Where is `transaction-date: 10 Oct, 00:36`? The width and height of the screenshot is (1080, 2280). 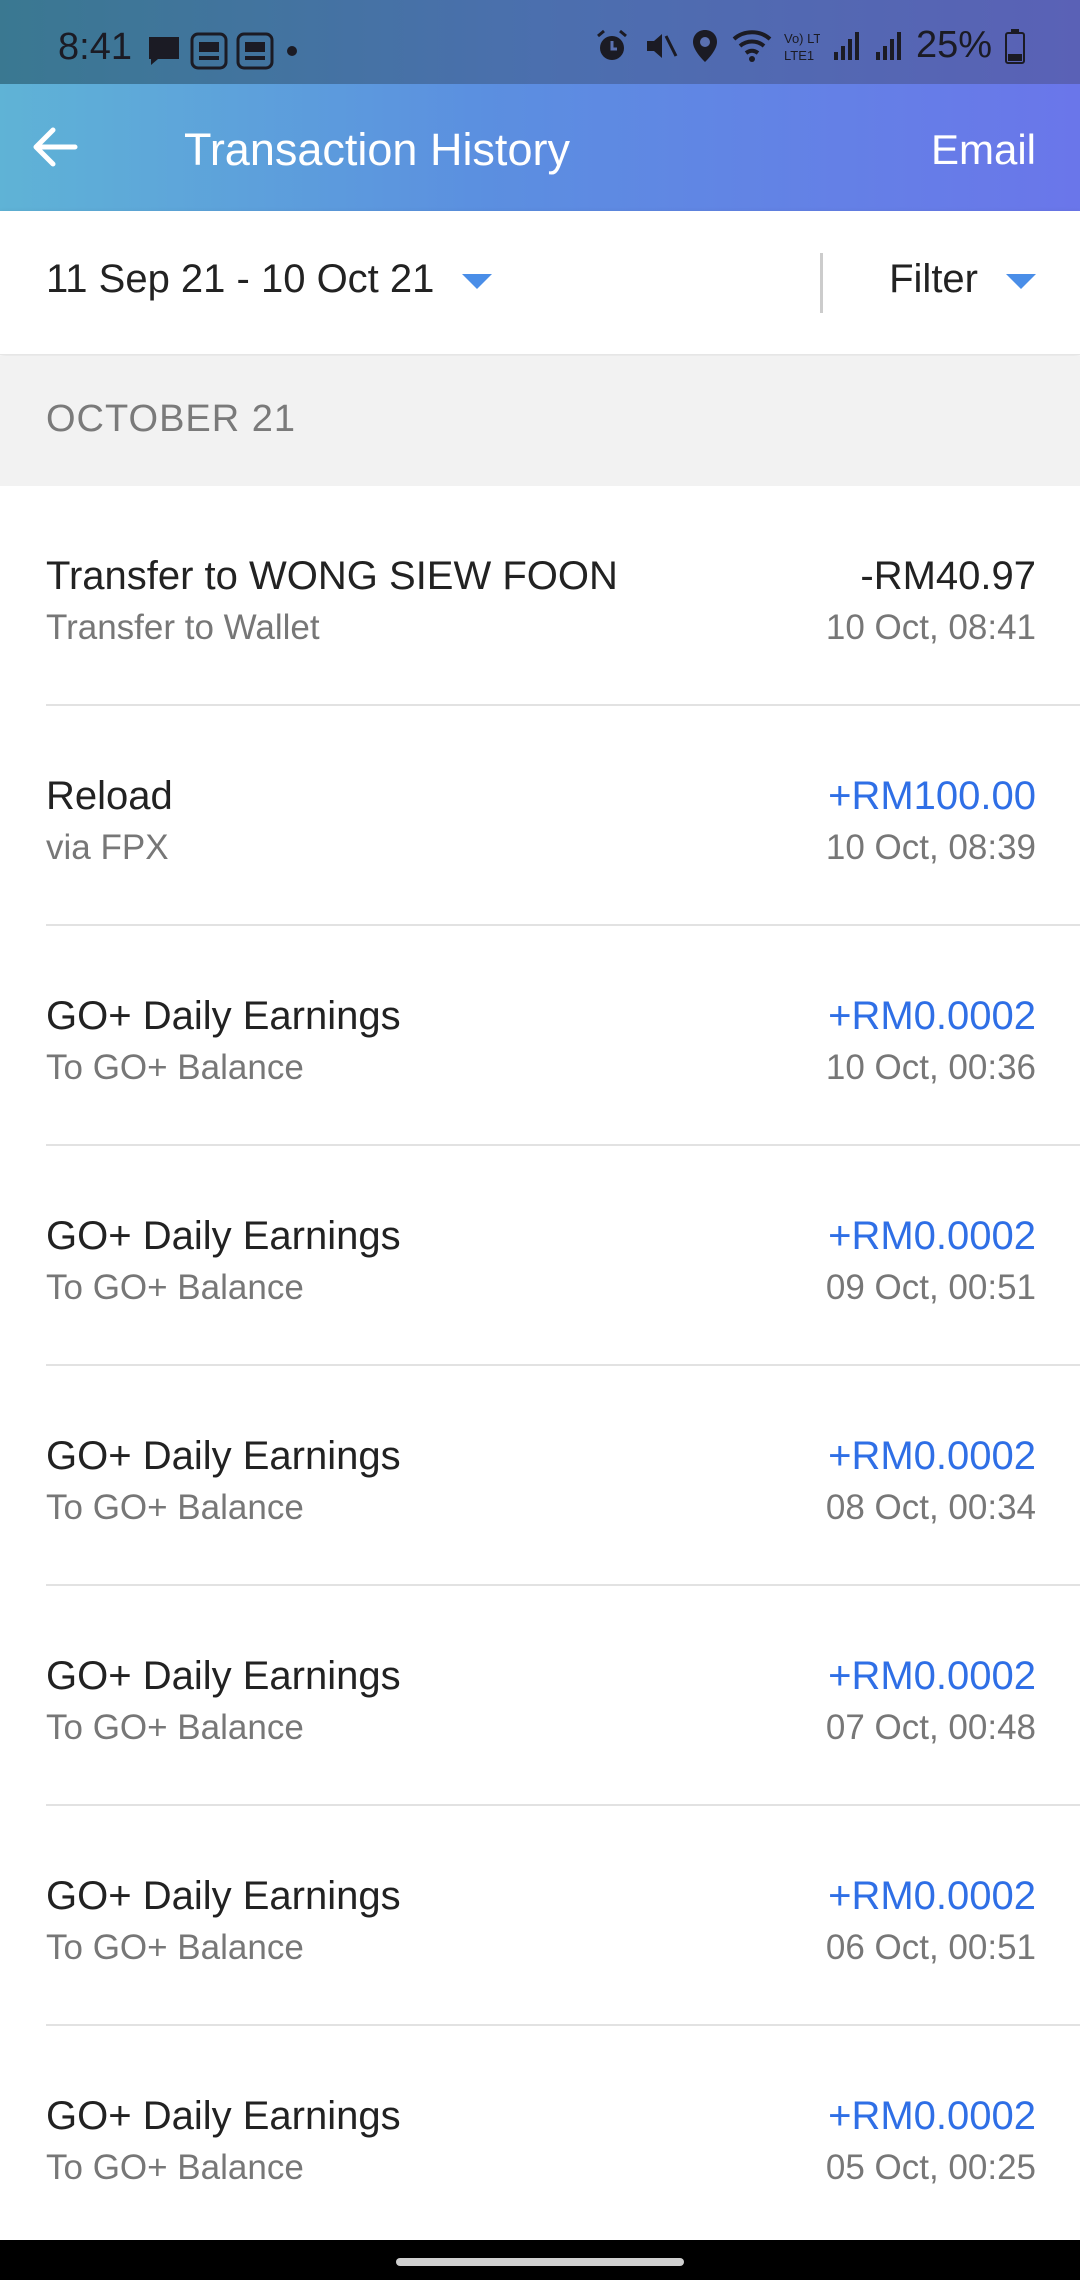 transaction-date: 10 Oct, 00:36 is located at coordinates (930, 1067).